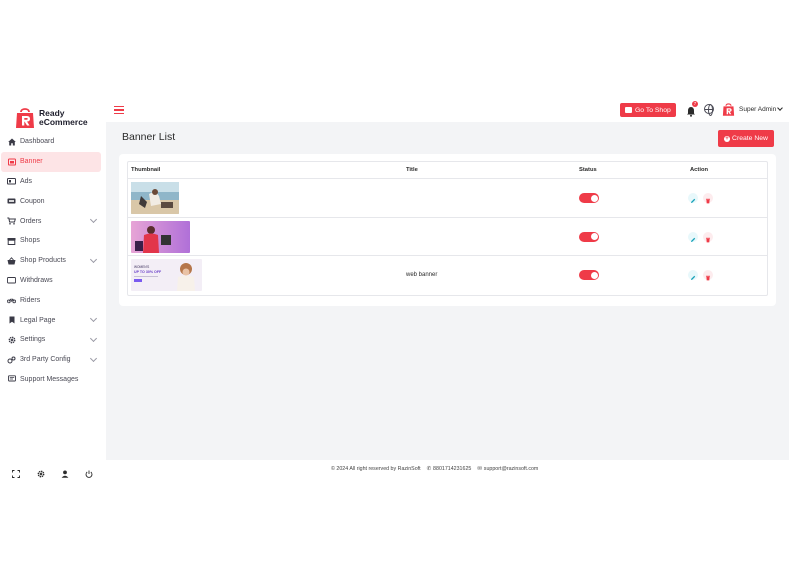 This screenshot has height=577, width=789. Describe the element at coordinates (38, 320) in the screenshot. I see `sidebar-item-label: Legal Page` at that location.